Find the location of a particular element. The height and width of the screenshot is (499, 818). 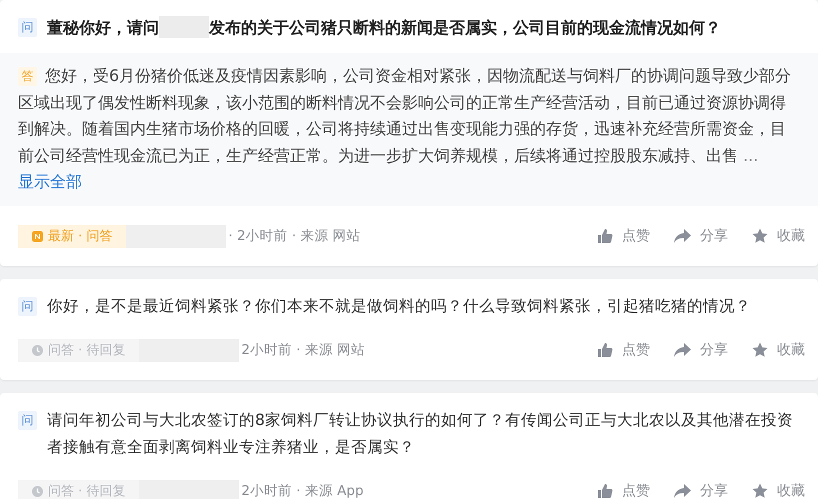

question-text: 你好，是不是最近饲料紧张？你们本来不就是做饲料的吗？什么导致饲料紧张，引起猪吃猪的情况？ is located at coordinates (399, 306).